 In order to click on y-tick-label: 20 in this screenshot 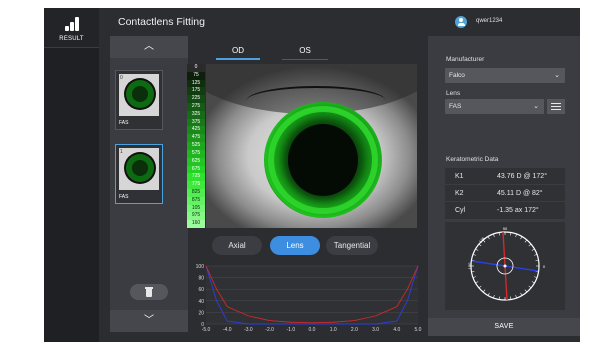, I will do `click(201, 313)`.